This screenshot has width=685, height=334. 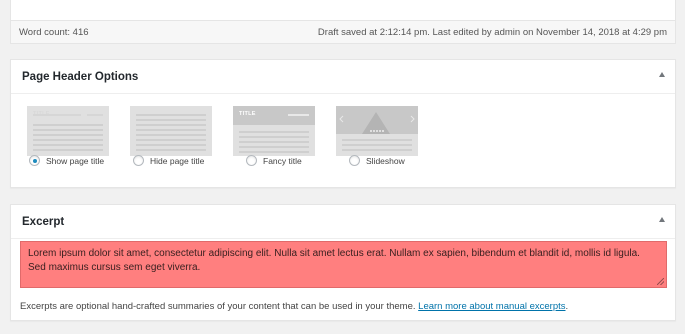 What do you see at coordinates (43, 221) in the screenshot?
I see `excerpt-title: Excerpt` at bounding box center [43, 221].